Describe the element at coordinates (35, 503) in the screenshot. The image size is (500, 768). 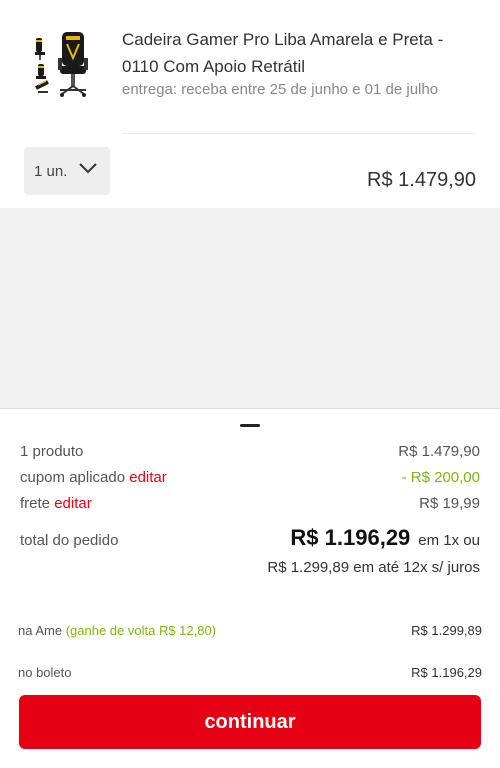
I see `shipping-label: frete` at that location.